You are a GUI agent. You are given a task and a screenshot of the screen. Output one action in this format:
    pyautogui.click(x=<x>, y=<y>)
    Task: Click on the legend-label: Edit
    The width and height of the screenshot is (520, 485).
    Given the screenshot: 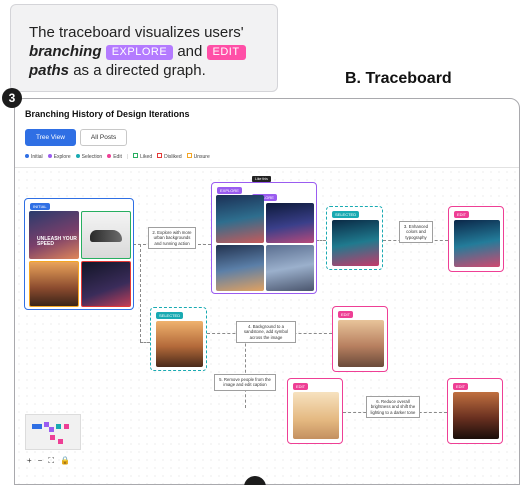 What is the action you would take?
    pyautogui.click(x=117, y=156)
    